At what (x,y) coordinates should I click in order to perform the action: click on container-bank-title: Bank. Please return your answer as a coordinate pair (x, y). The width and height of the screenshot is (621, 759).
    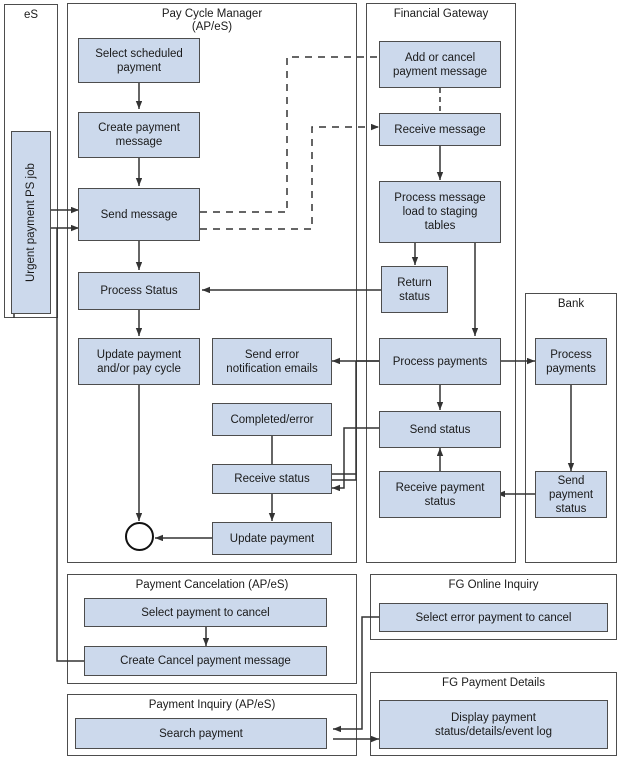
    Looking at the image, I should click on (571, 304).